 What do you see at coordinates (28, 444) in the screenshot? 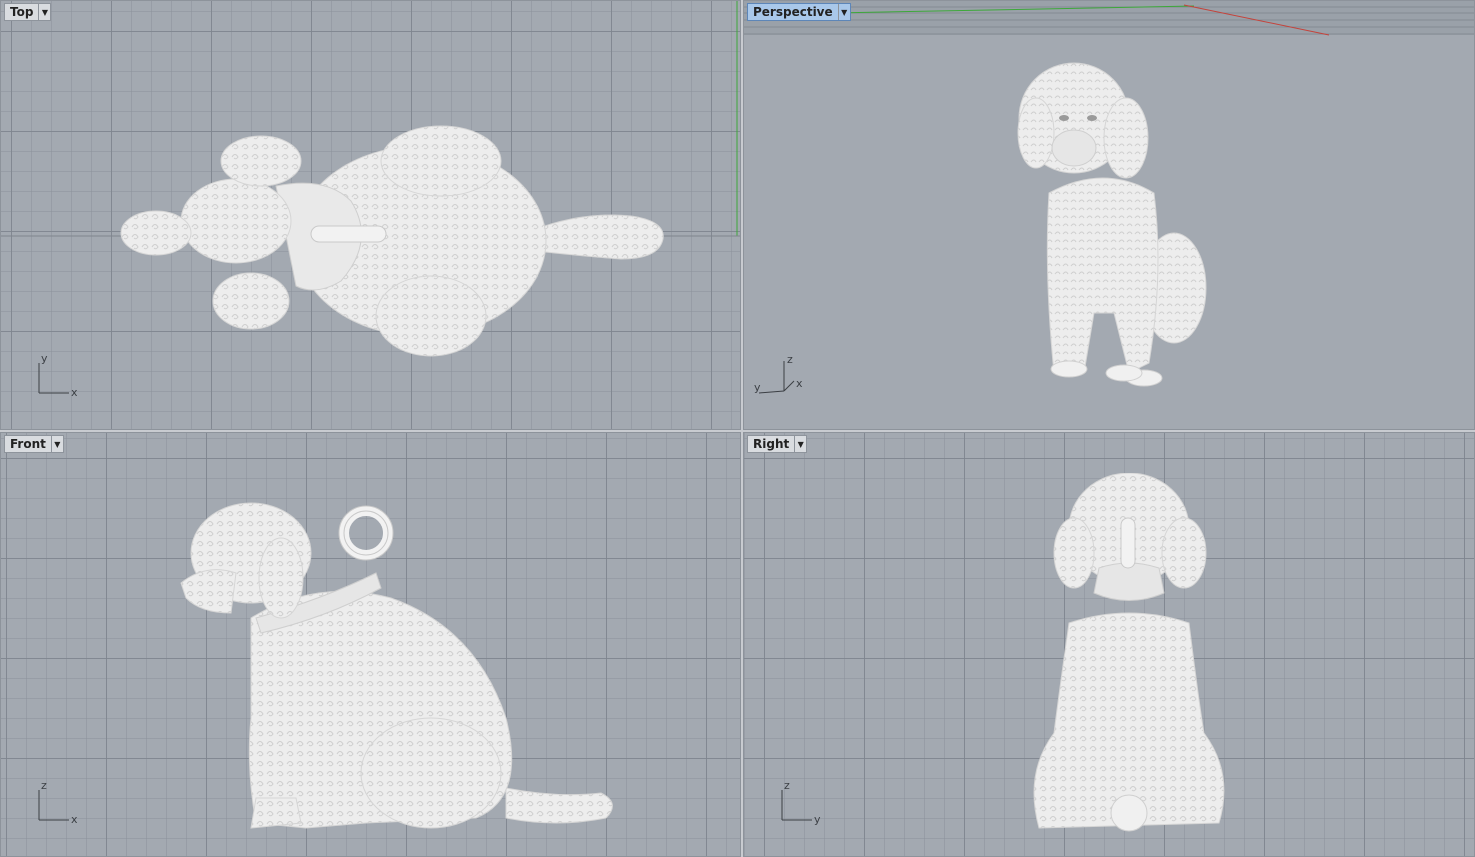
I see `viewport-title: Front` at bounding box center [28, 444].